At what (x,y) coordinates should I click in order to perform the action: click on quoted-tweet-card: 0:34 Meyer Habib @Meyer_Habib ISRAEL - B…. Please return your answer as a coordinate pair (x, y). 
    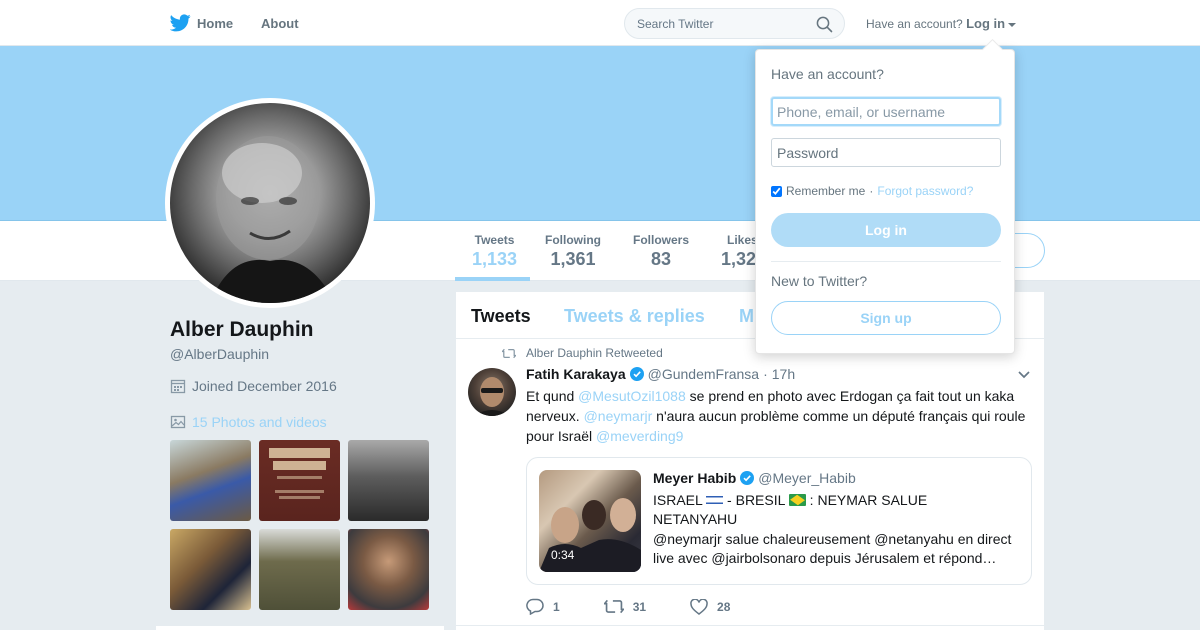
    Looking at the image, I should click on (779, 521).